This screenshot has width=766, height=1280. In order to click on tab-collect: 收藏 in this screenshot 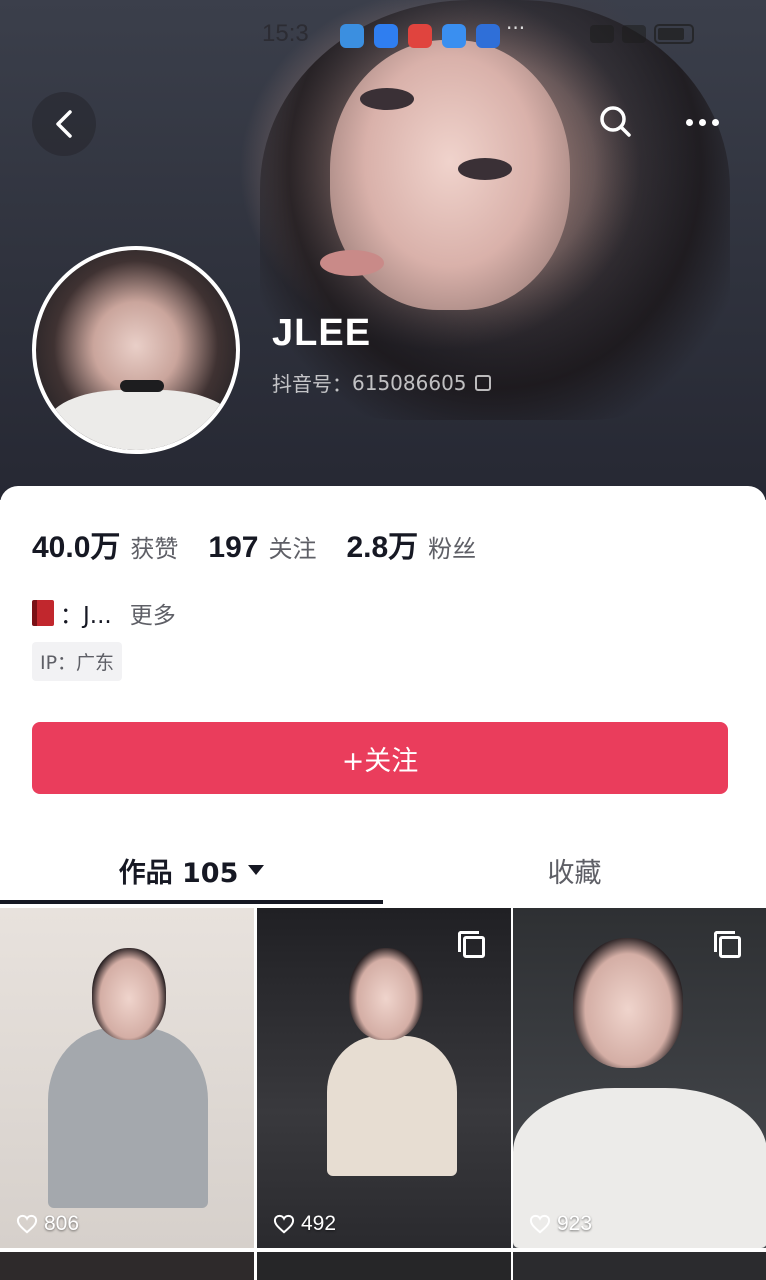, I will do `click(574, 870)`.